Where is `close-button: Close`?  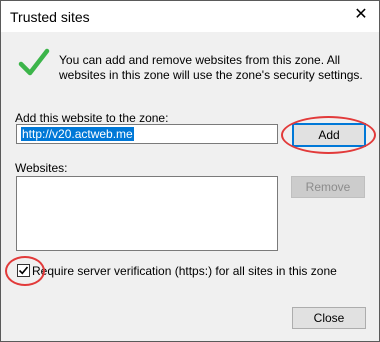 close-button: Close is located at coordinates (329, 318).